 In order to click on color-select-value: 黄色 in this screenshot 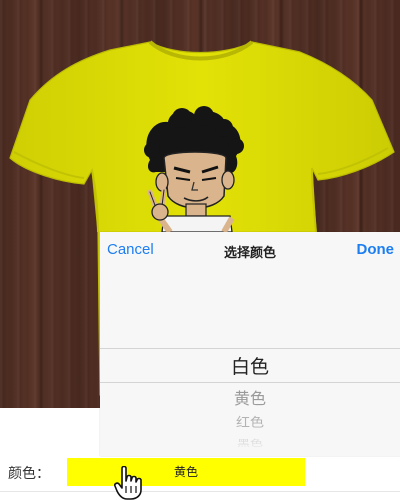, I will do `click(185, 472)`.